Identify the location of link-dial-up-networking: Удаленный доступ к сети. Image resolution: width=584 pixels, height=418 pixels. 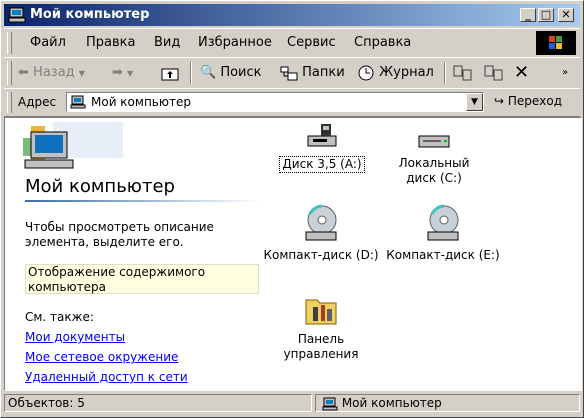
(106, 377).